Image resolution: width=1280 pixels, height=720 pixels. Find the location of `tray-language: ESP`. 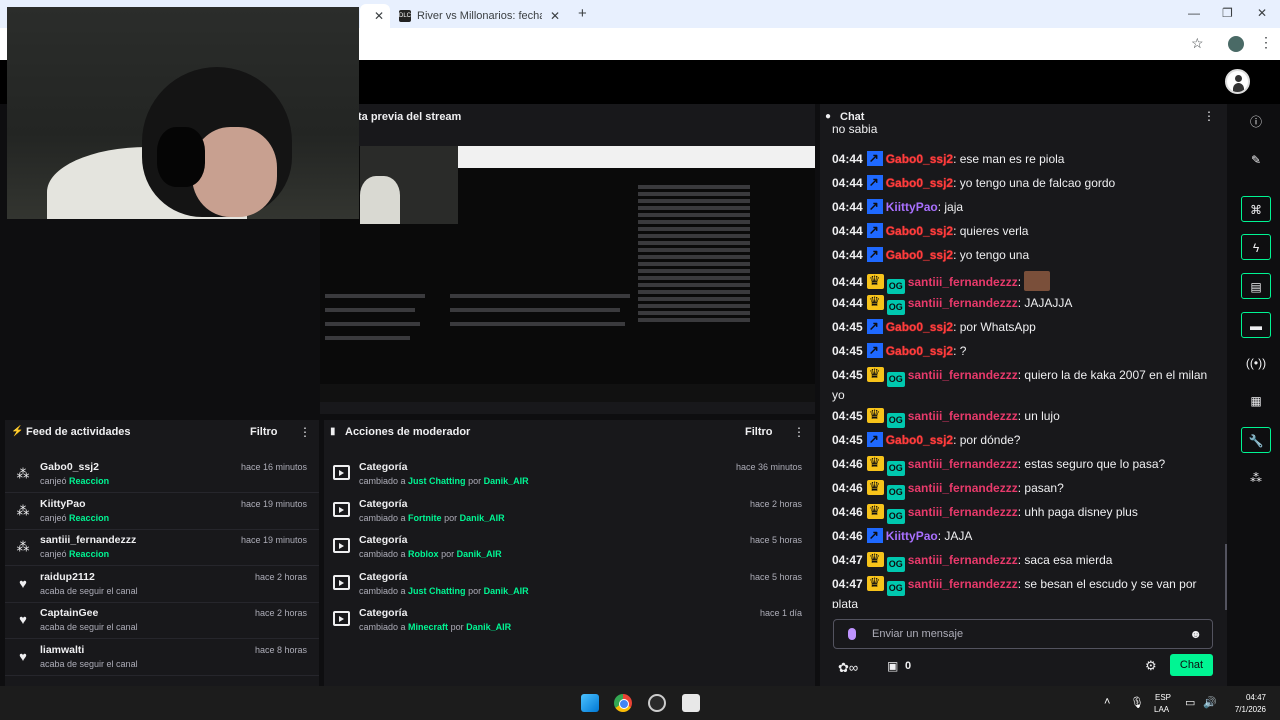

tray-language: ESP is located at coordinates (1163, 697).